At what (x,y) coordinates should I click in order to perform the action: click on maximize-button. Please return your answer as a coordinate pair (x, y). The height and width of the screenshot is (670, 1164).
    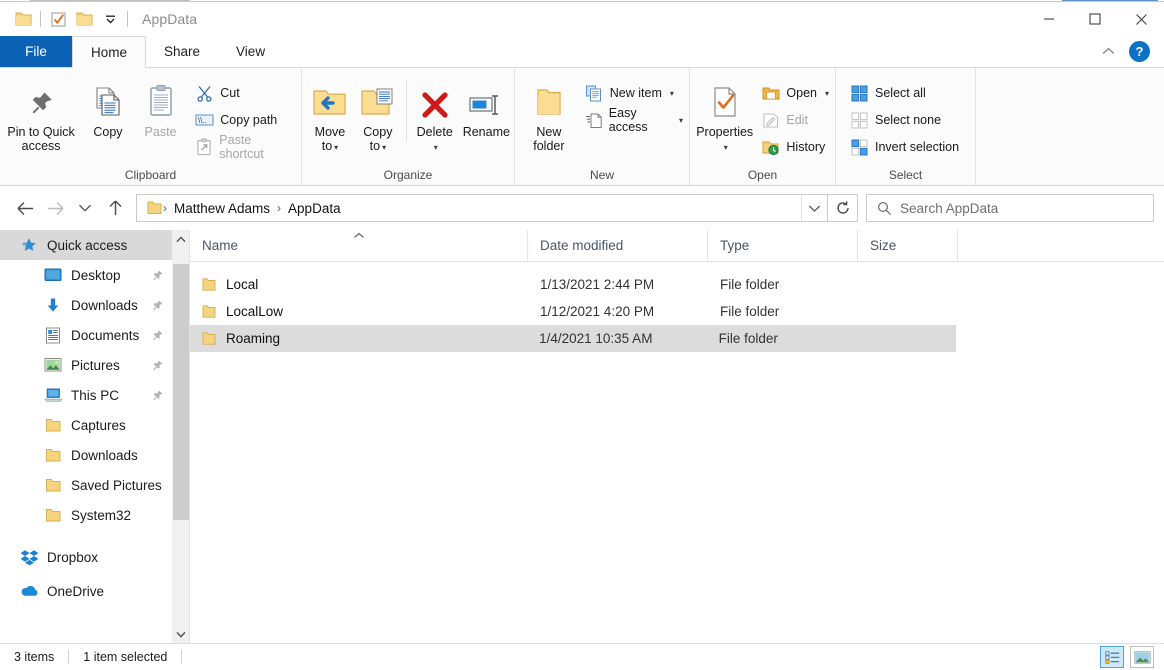
    Looking at the image, I should click on (1095, 19).